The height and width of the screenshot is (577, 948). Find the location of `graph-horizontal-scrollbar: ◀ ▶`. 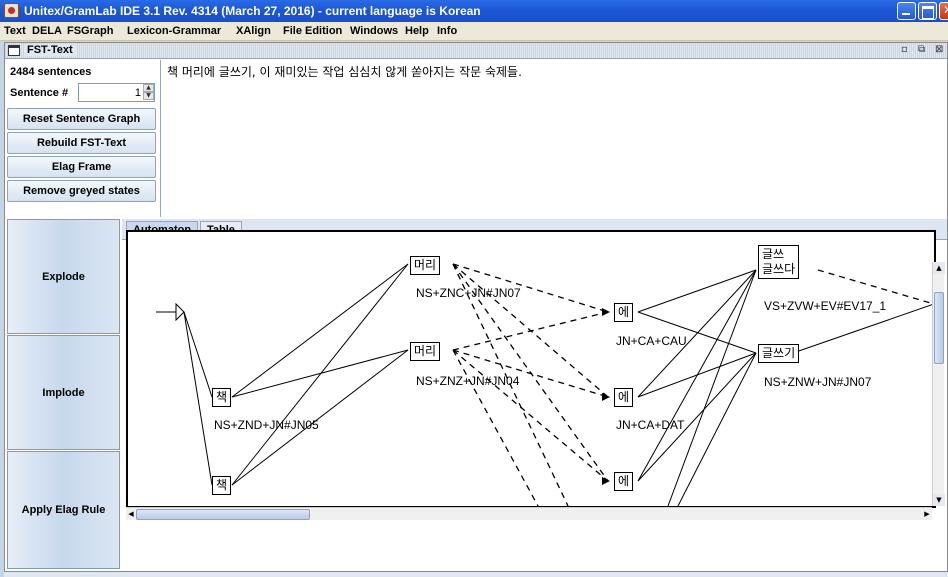

graph-horizontal-scrollbar: ◀ ▶ is located at coordinates (529, 513).